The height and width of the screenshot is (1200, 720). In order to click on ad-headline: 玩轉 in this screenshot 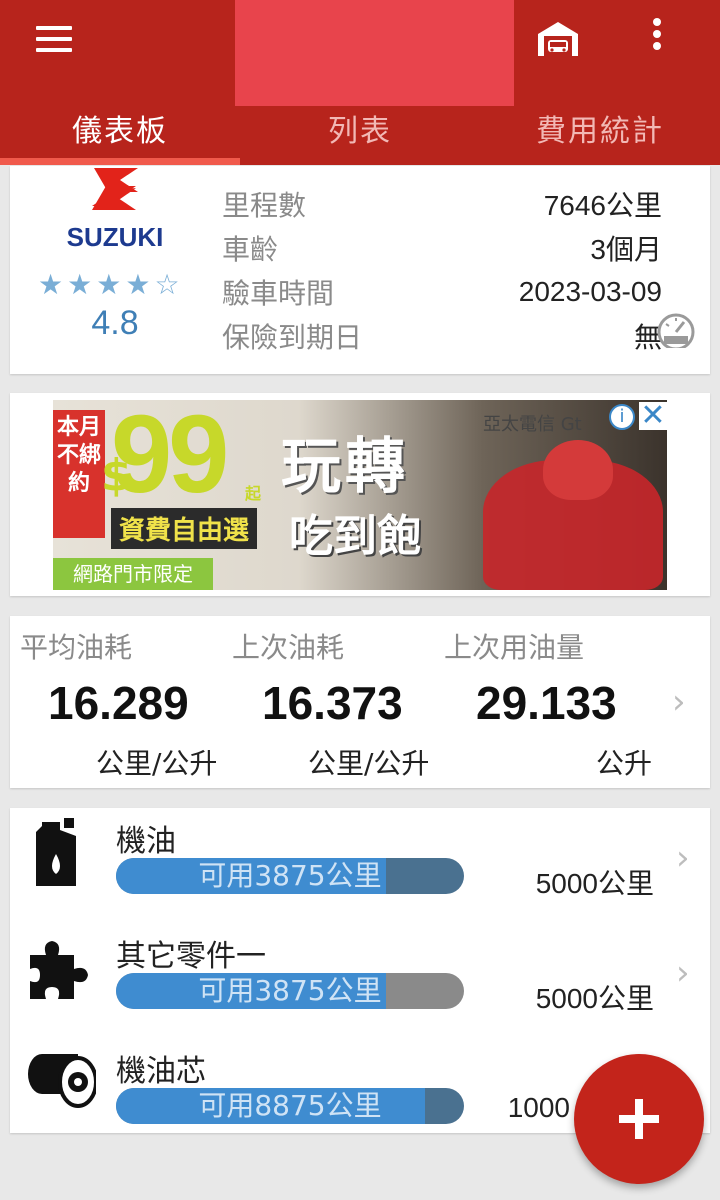, I will do `click(345, 467)`.